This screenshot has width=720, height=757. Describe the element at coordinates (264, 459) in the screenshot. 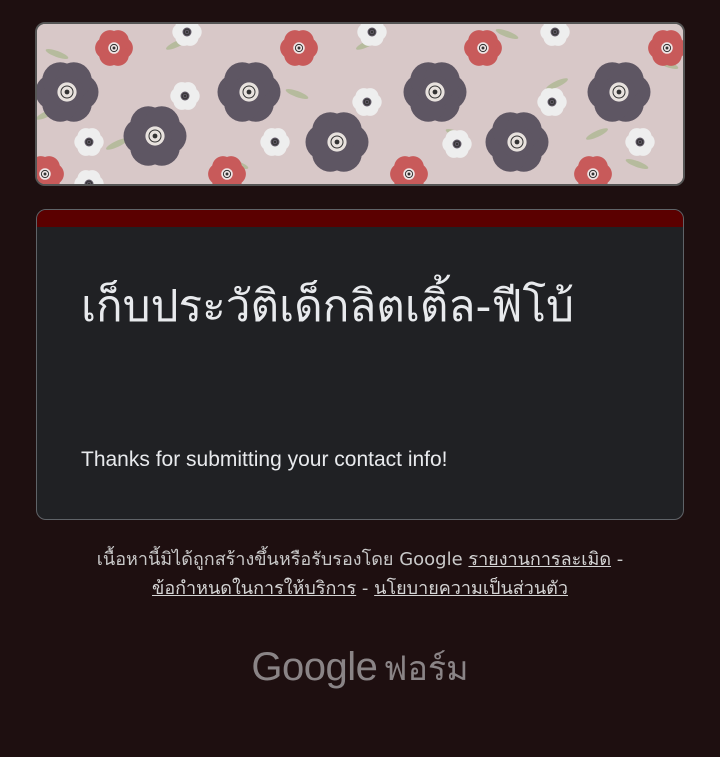

I see `confirmation-message: Thanks for submitting your contact info!` at that location.